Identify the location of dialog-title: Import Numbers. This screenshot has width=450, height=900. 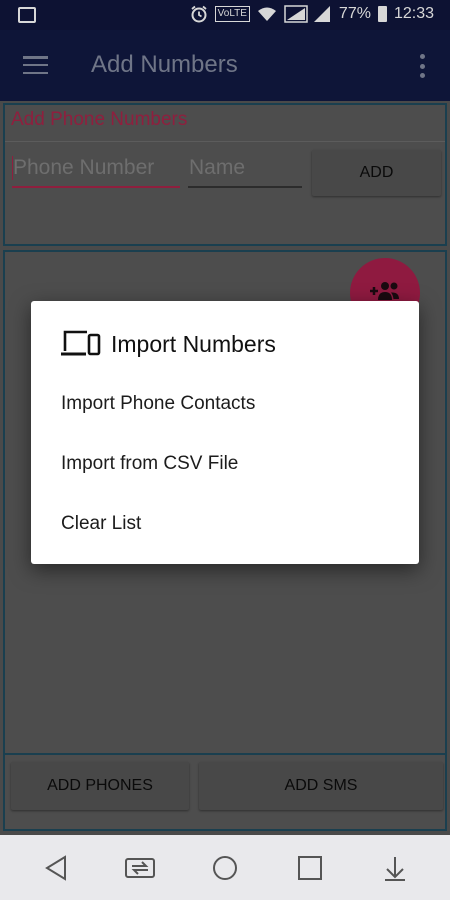
(193, 344).